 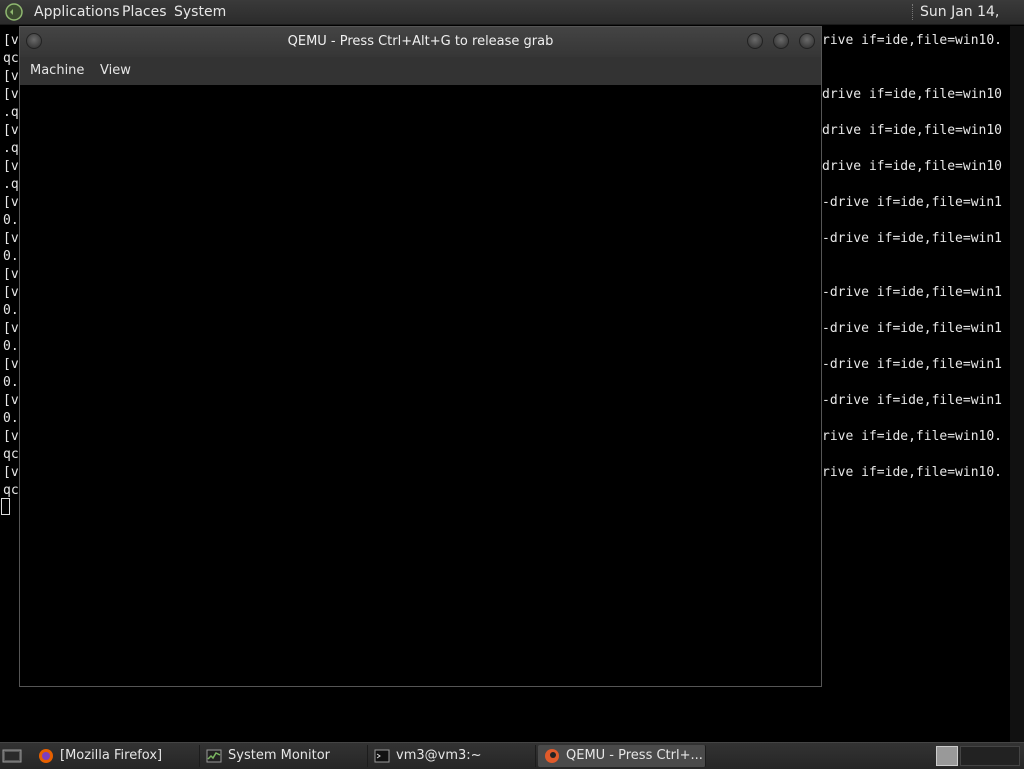 What do you see at coordinates (755, 41) in the screenshot?
I see `minimize-icon` at bounding box center [755, 41].